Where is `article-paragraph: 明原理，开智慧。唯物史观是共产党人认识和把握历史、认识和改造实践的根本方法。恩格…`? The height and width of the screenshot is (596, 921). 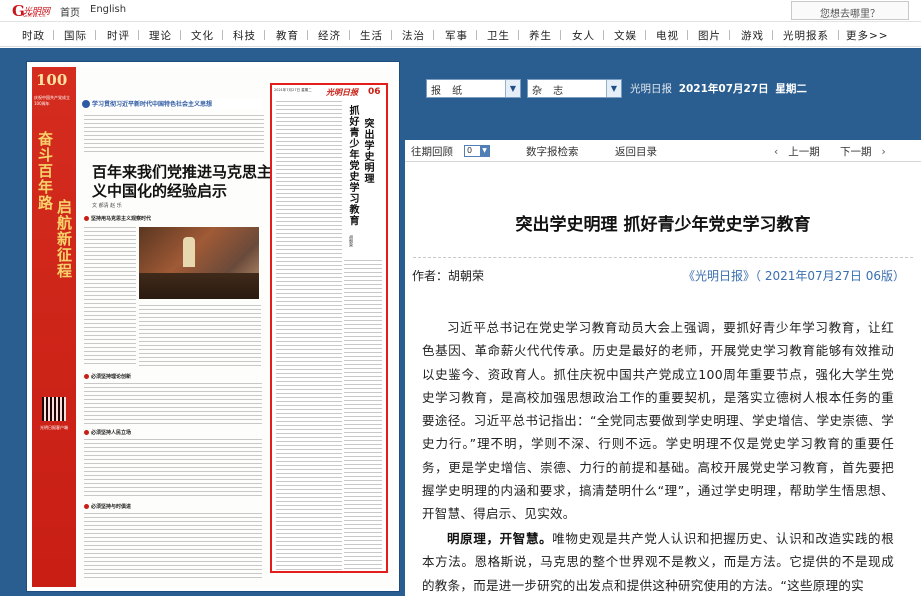
article-paragraph: 明原理，开智慧。唯物史观是共产党人认识和把握历史、认识和改造实践的根本方法。恩格… is located at coordinates (658, 561).